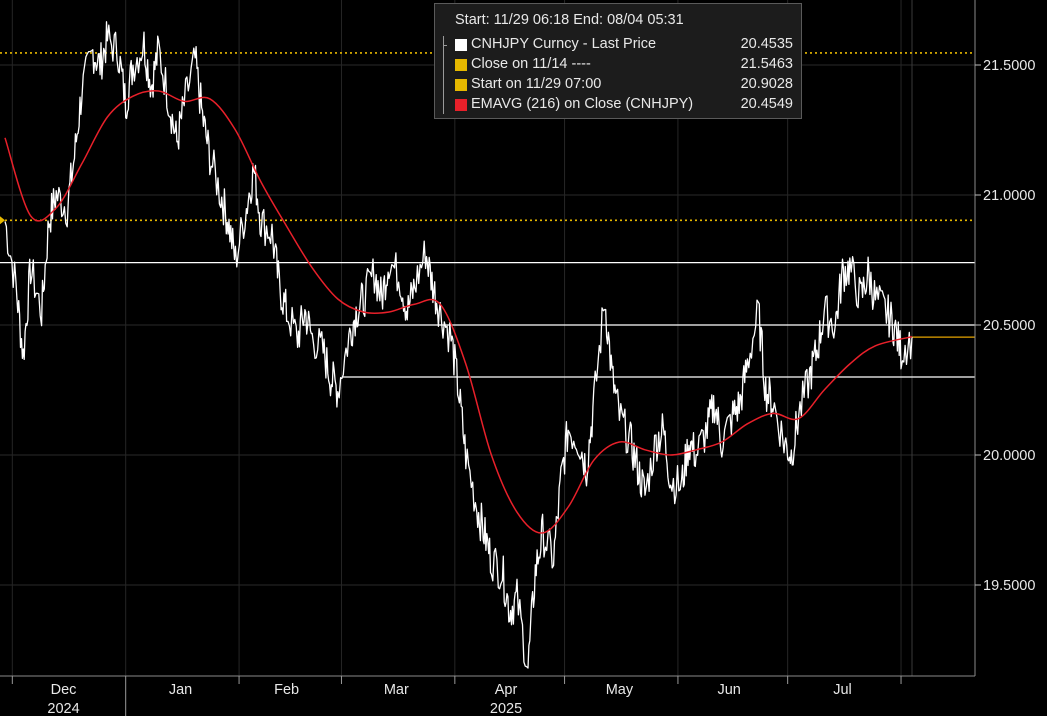 This screenshot has height=716, width=1047. What do you see at coordinates (506, 690) in the screenshot?
I see `x-tick-label: Apr` at bounding box center [506, 690].